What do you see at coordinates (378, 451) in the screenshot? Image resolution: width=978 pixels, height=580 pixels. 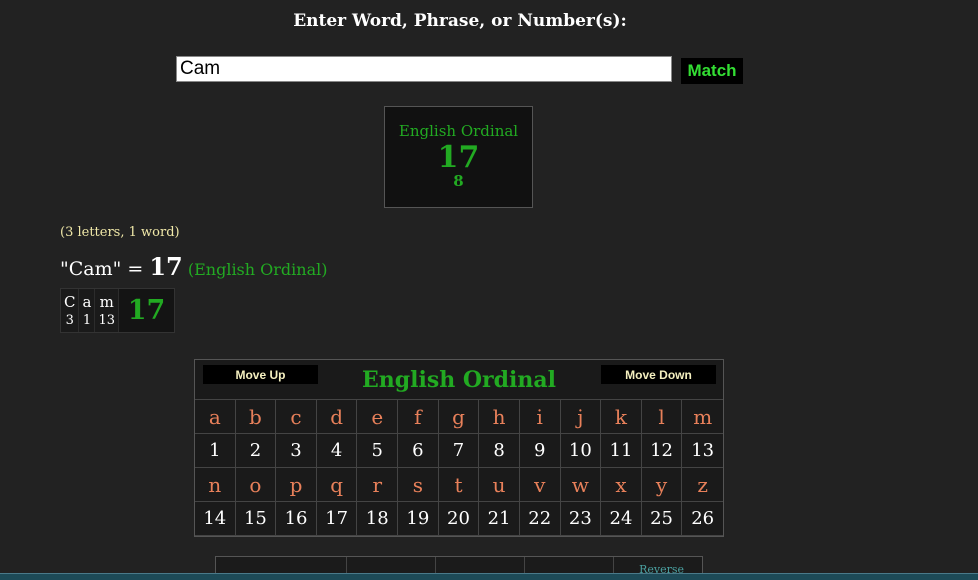 I see `cipher-value-cell: 5` at bounding box center [378, 451].